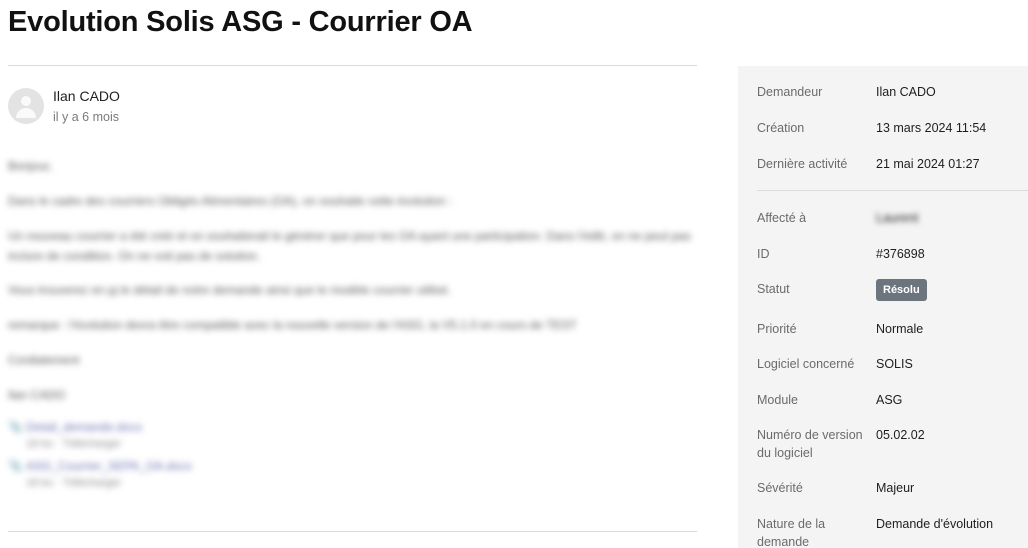 The image size is (1028, 548). Describe the element at coordinates (889, 531) in the screenshot. I see `field-nature: Nature de la demande Demande d'évolution` at that location.